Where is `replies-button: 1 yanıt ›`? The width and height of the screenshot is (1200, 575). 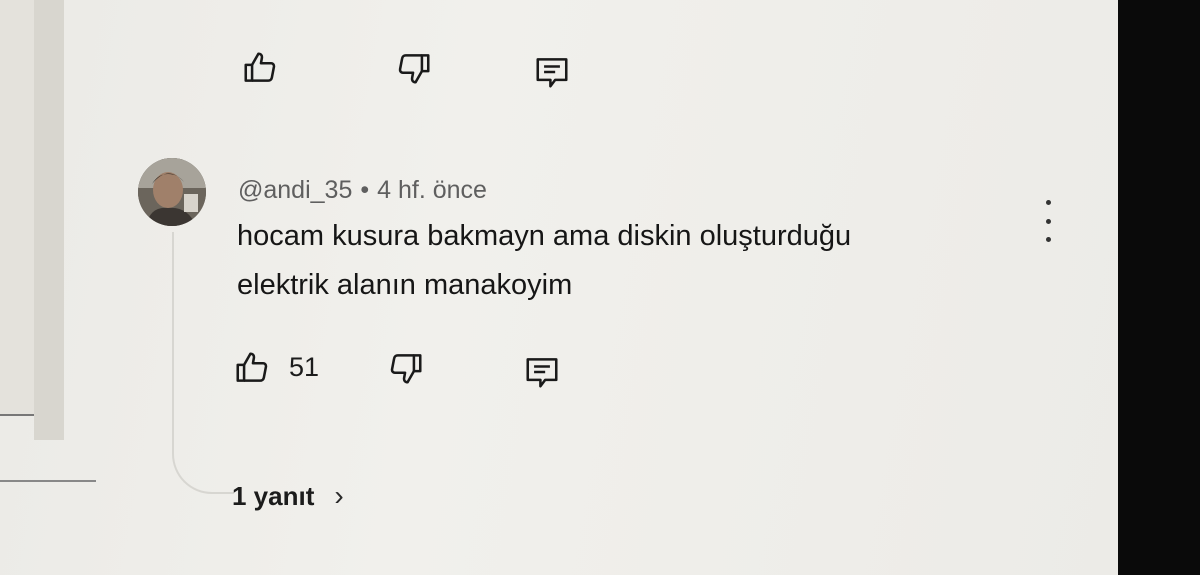
replies-button: 1 yanıt › is located at coordinates (288, 496).